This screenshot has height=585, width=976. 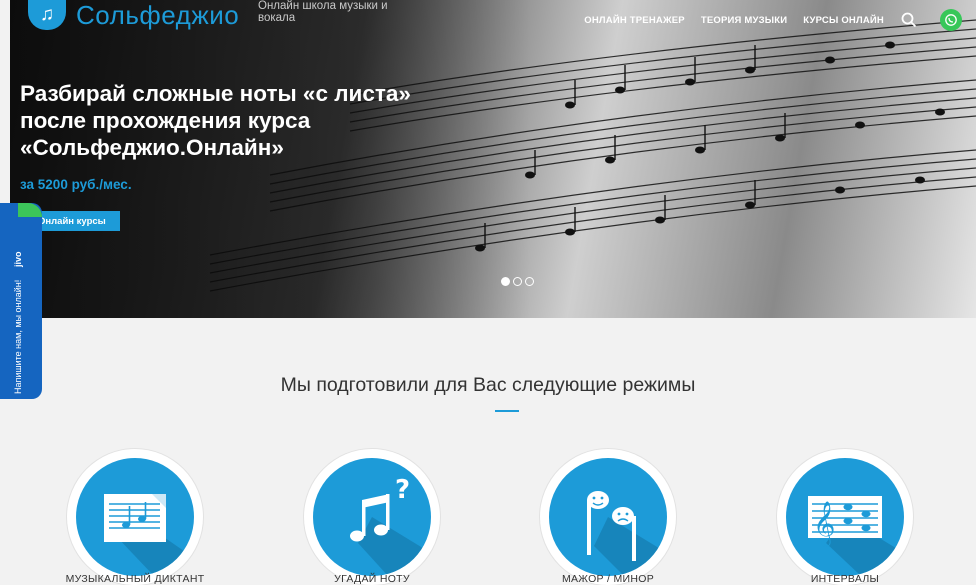 What do you see at coordinates (77, 221) in the screenshot?
I see `online-courses-button: Онлайн курсы` at bounding box center [77, 221].